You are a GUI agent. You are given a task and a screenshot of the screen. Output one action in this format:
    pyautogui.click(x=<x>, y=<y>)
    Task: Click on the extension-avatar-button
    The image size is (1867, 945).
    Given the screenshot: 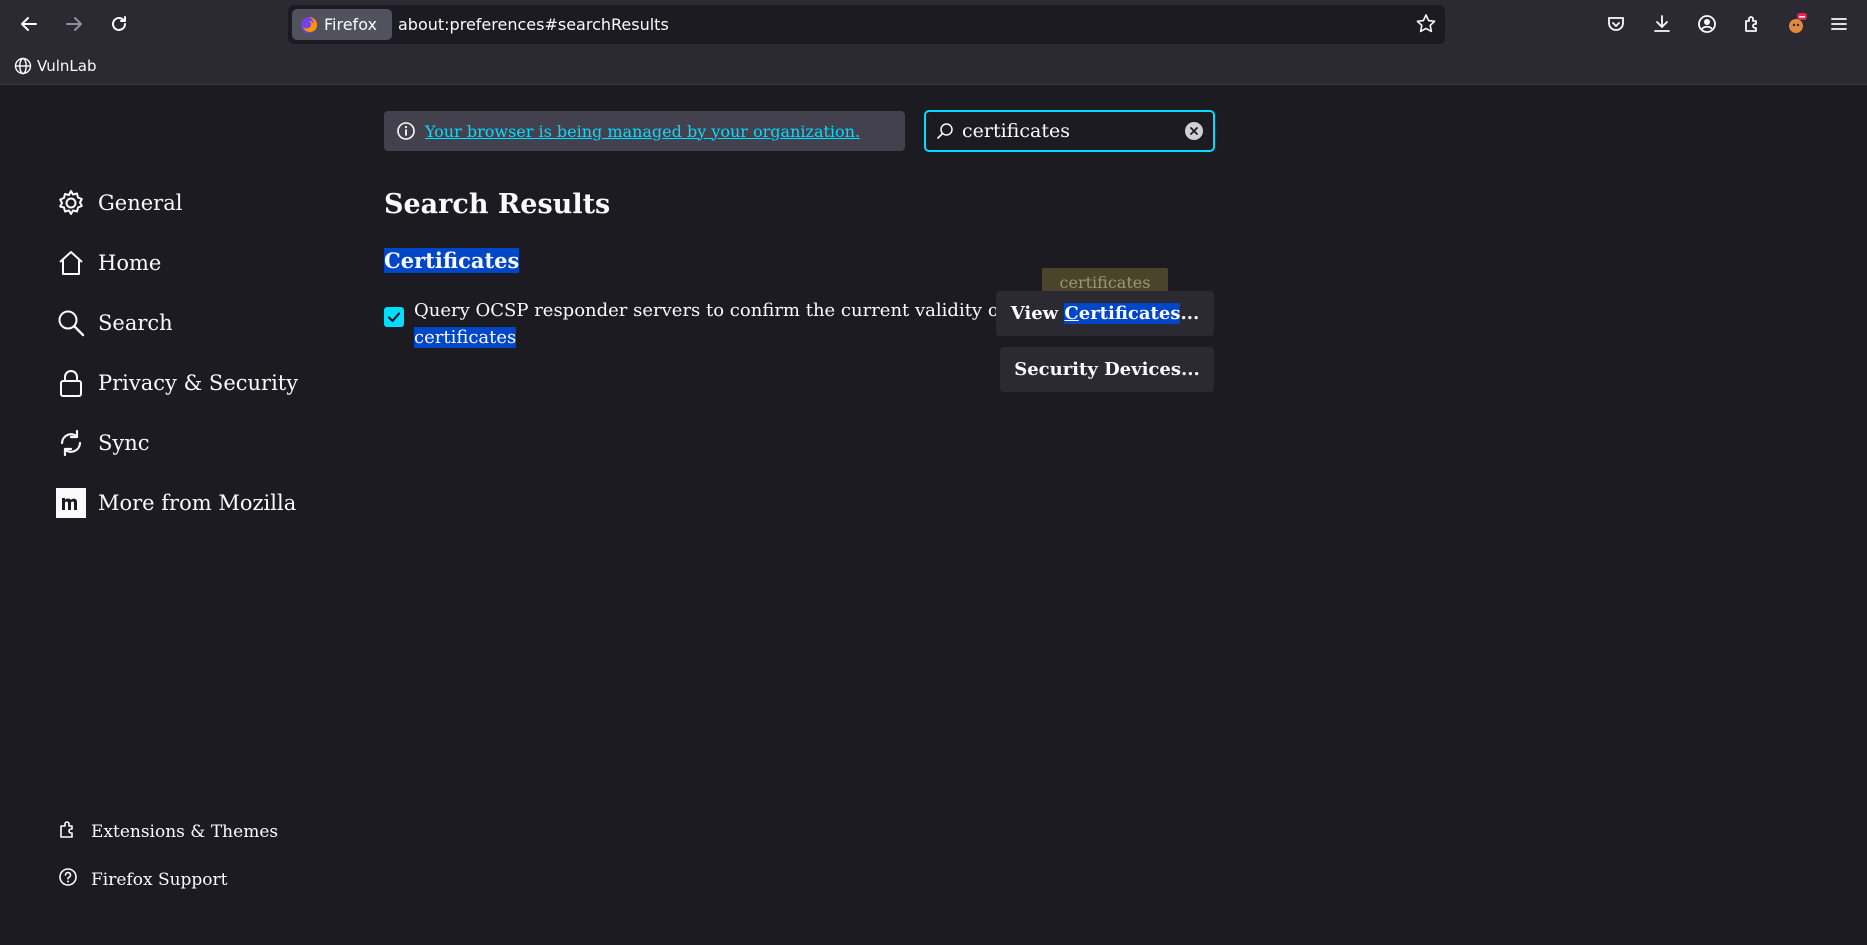 What is the action you would take?
    pyautogui.click(x=1796, y=24)
    